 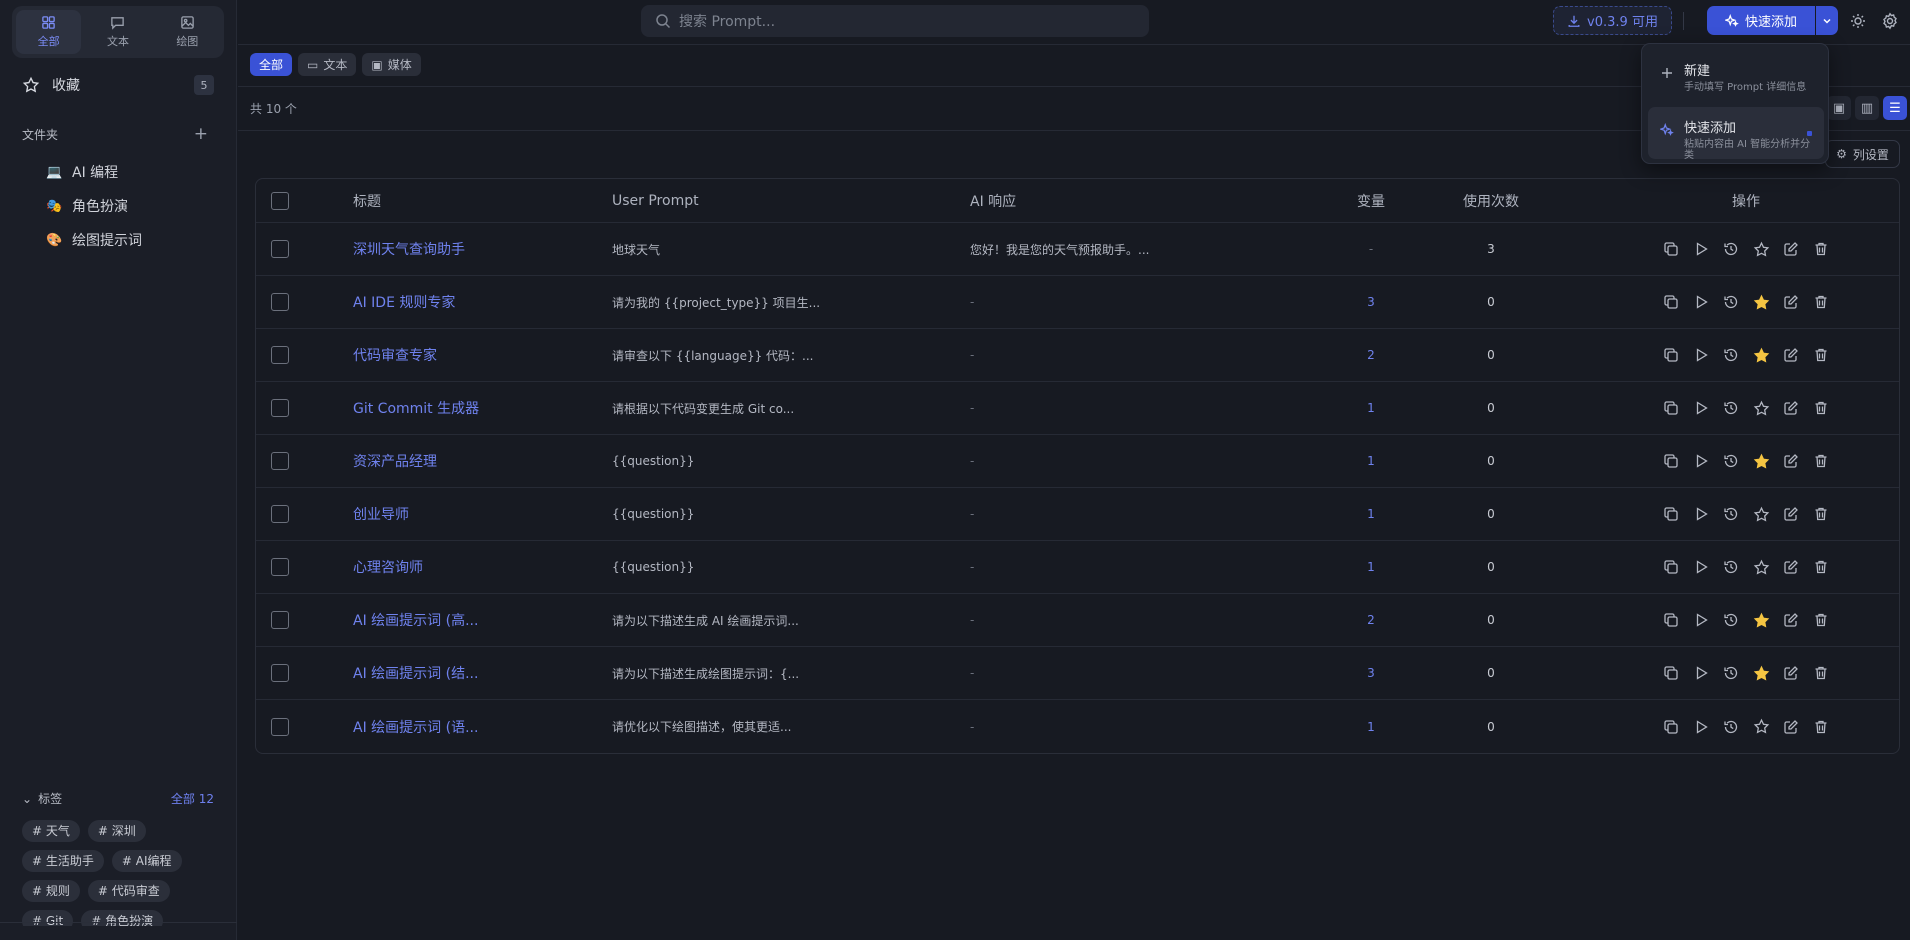 I want to click on prompt-title-link: 心理咨询师, so click(x=473, y=567).